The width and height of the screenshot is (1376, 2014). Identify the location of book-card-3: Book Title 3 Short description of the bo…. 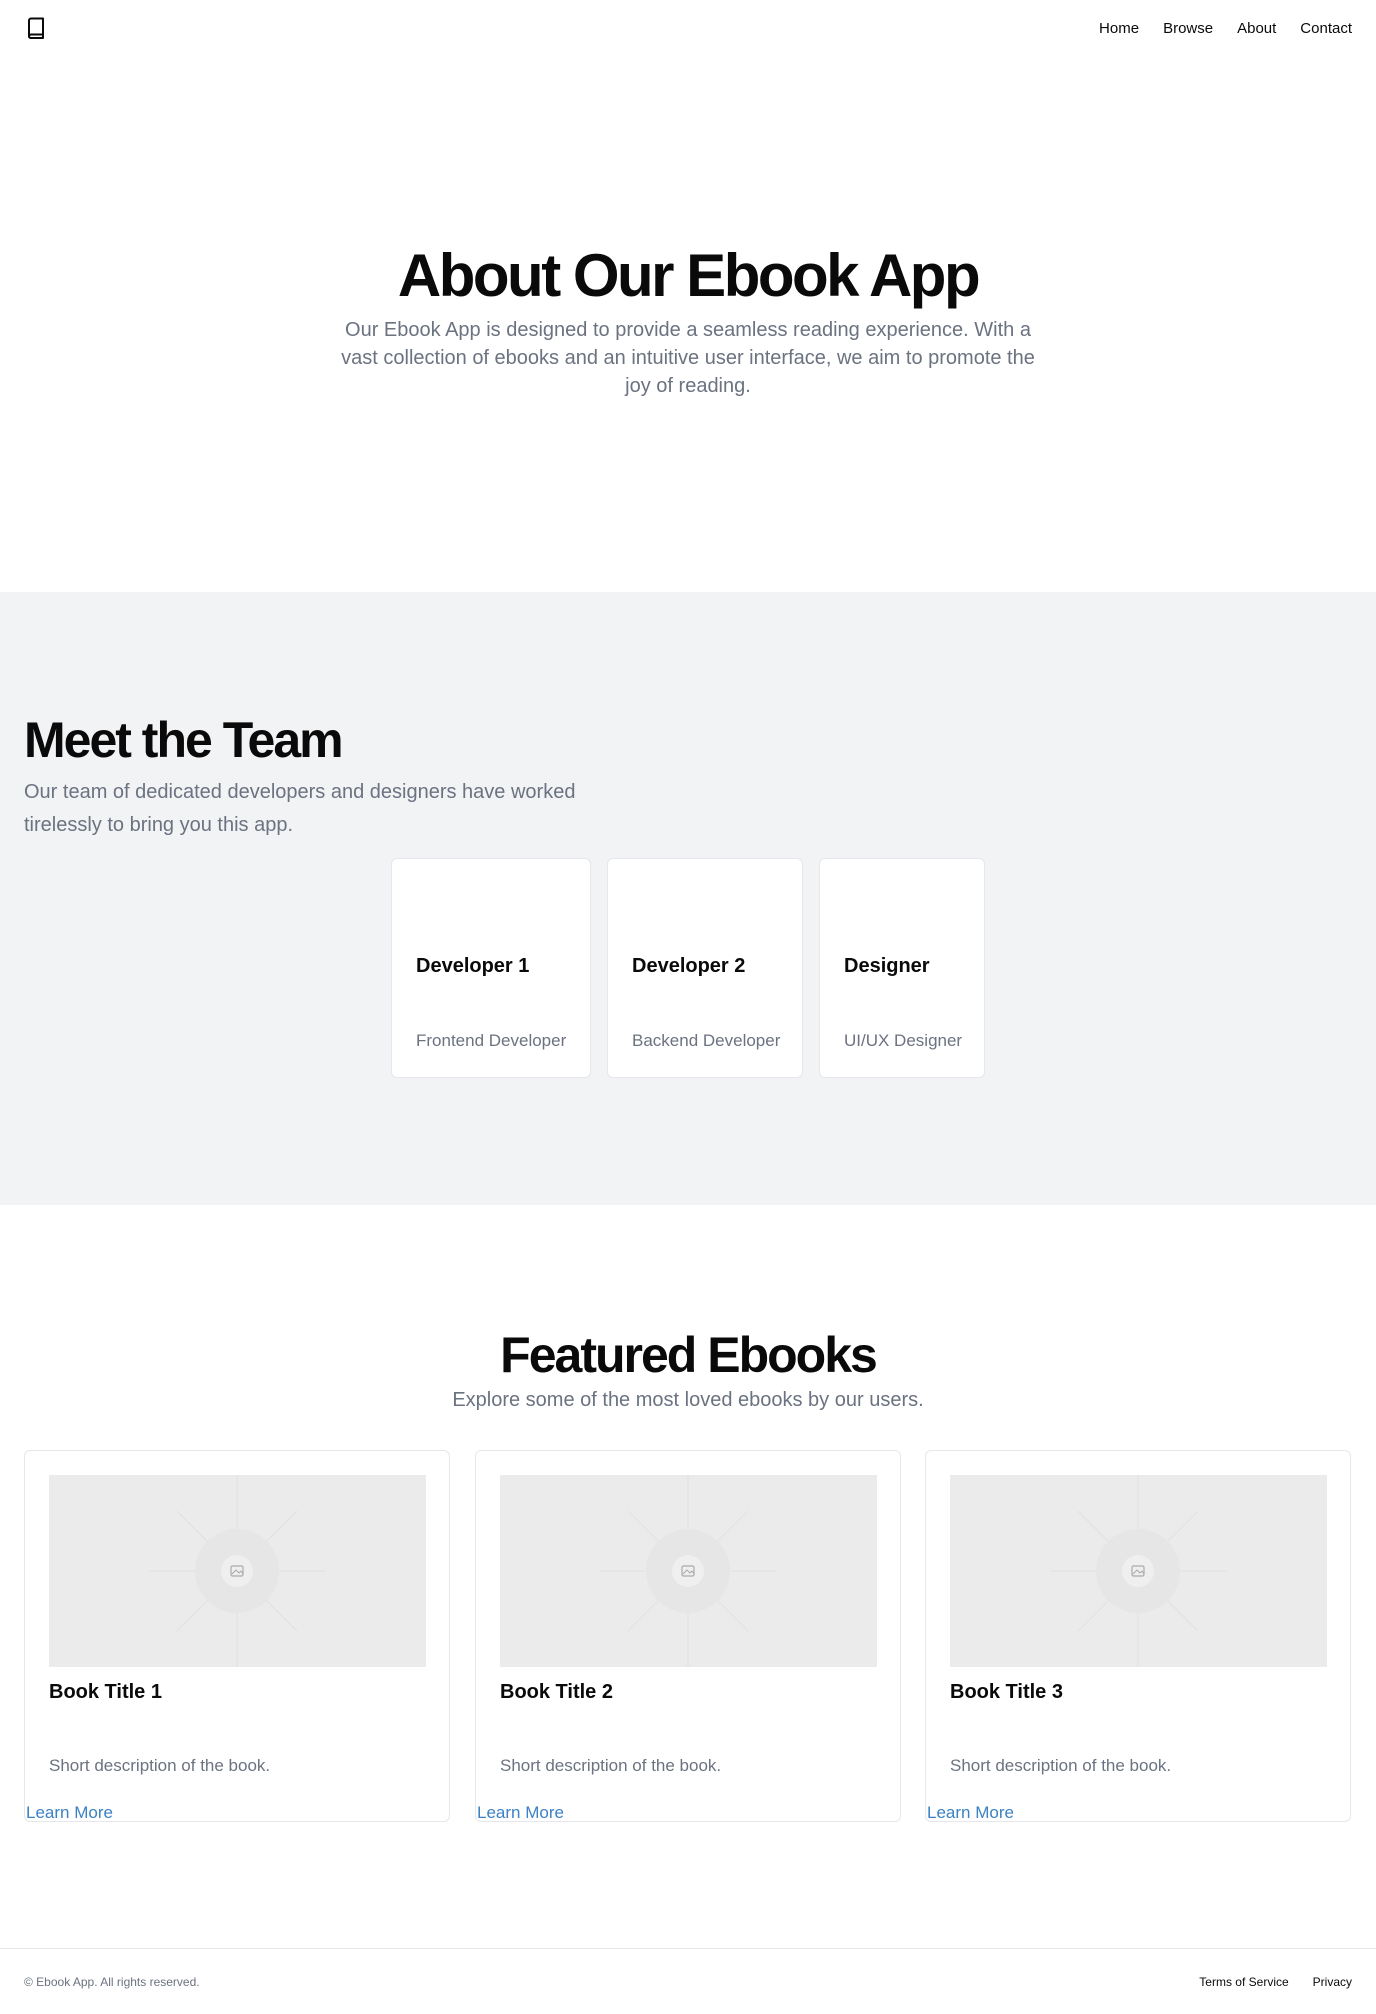
(1138, 1636).